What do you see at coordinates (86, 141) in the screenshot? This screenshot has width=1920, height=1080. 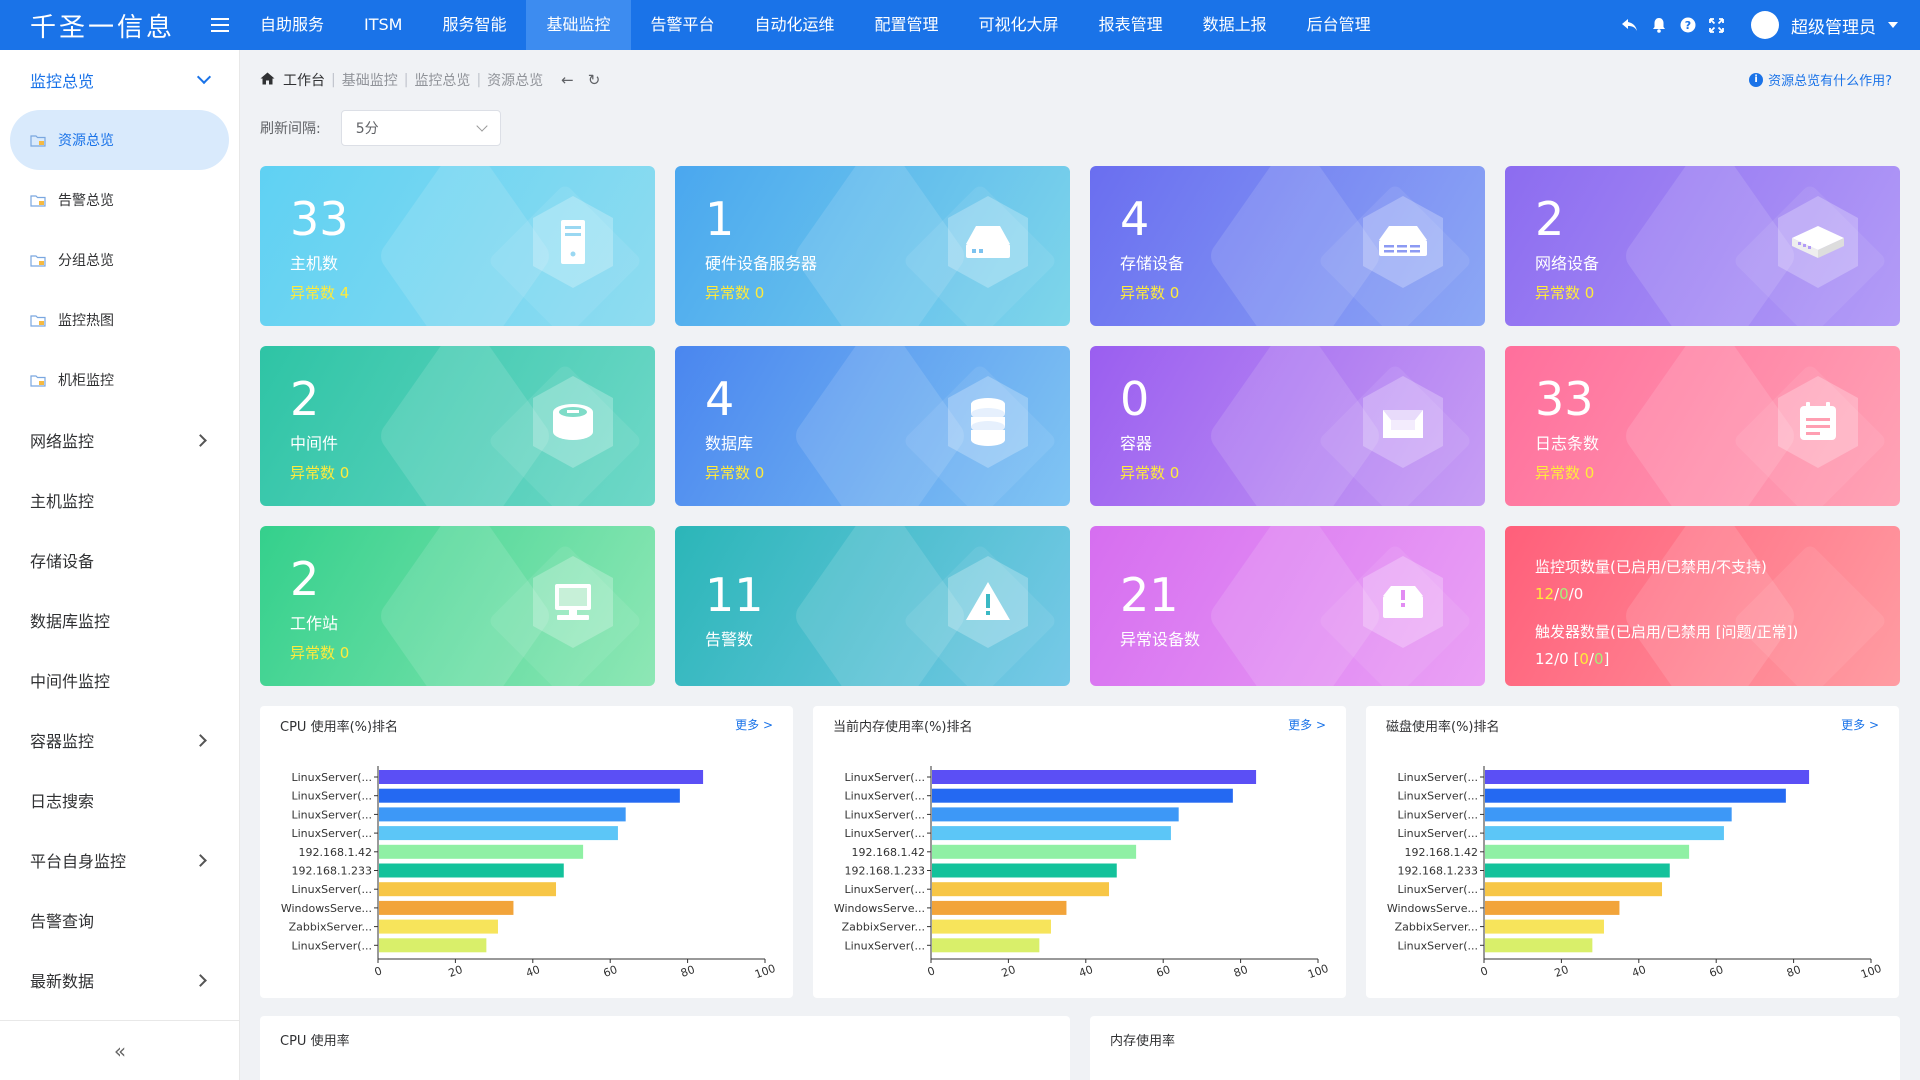 I see `sidebar-item-label: 资源总览` at bounding box center [86, 141].